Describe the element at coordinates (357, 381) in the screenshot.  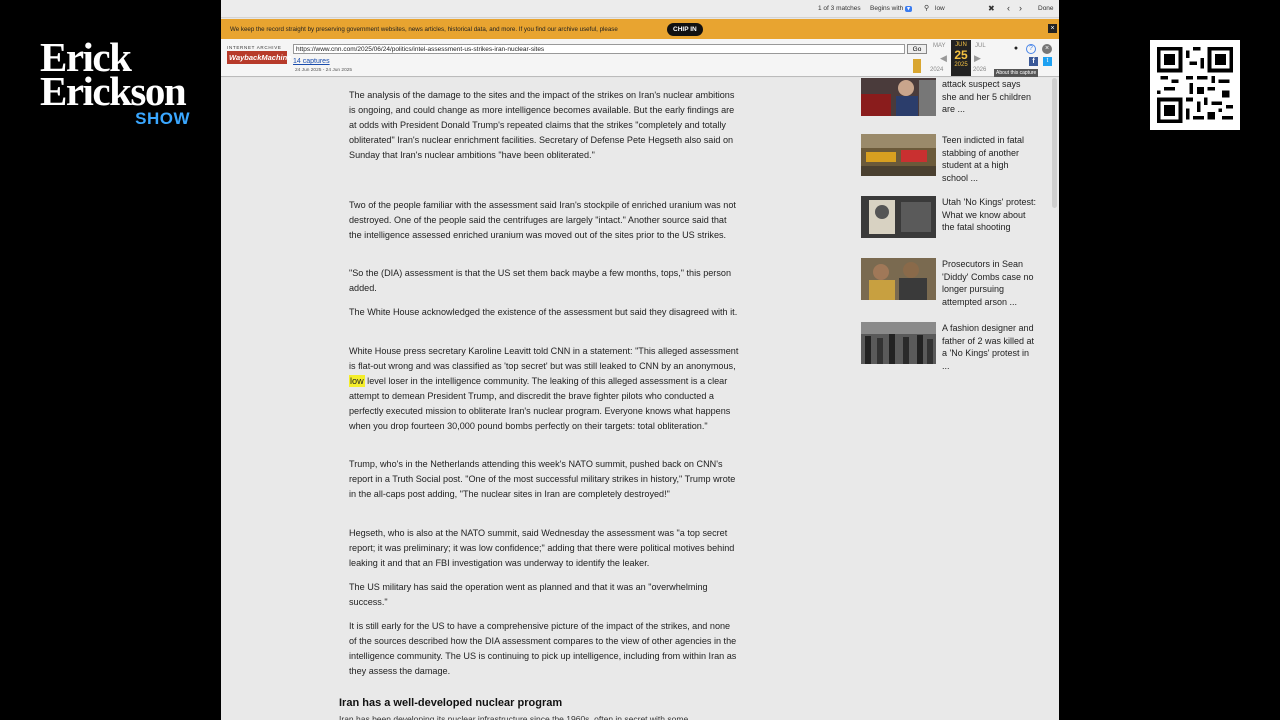
I see `find-highlight: low` at that location.